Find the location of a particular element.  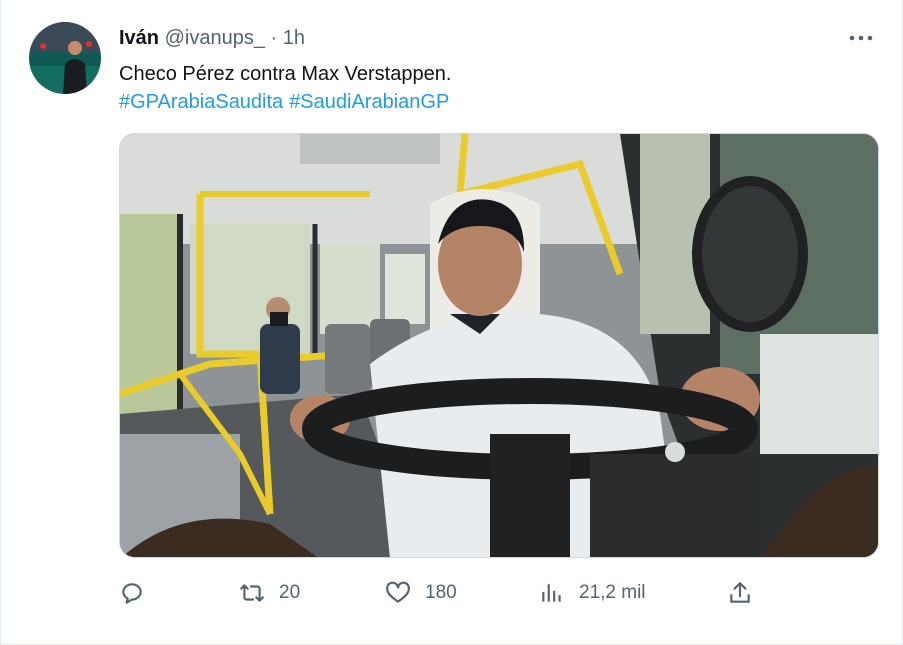

views-icon is located at coordinates (551, 593).